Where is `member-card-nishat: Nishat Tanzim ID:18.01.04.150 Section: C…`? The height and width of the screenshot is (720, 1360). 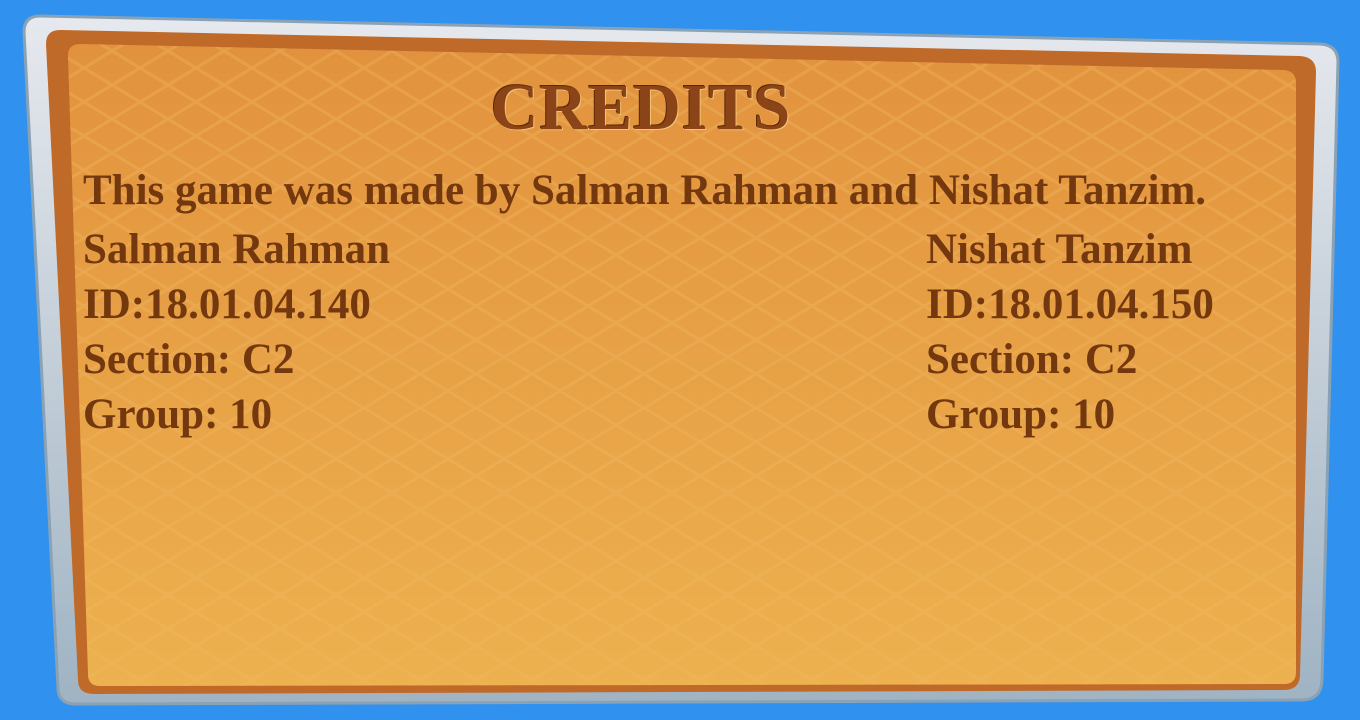 member-card-nishat: Nishat Tanzim ID:18.01.04.150 Section: C… is located at coordinates (1070, 332).